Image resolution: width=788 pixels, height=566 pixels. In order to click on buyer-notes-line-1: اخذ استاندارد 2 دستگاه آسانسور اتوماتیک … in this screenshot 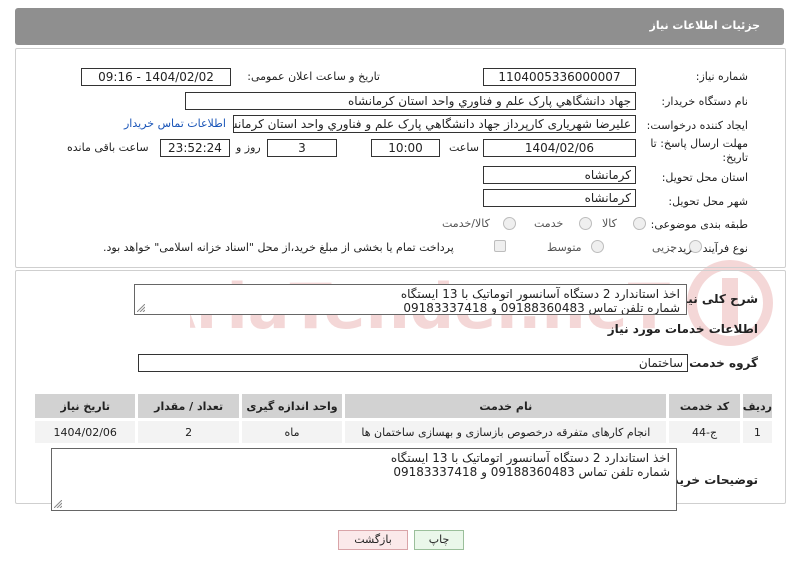, I will do `click(530, 458)`.